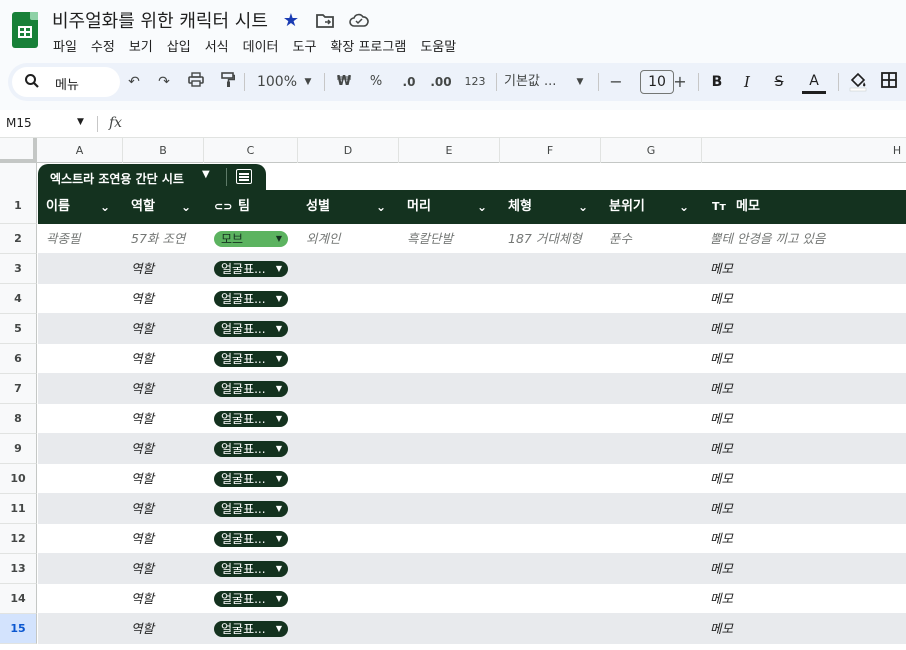 Image resolution: width=906 pixels, height=650 pixels. What do you see at coordinates (550, 207) in the screenshot?
I see `table-header-body: 체형 ⌄` at bounding box center [550, 207].